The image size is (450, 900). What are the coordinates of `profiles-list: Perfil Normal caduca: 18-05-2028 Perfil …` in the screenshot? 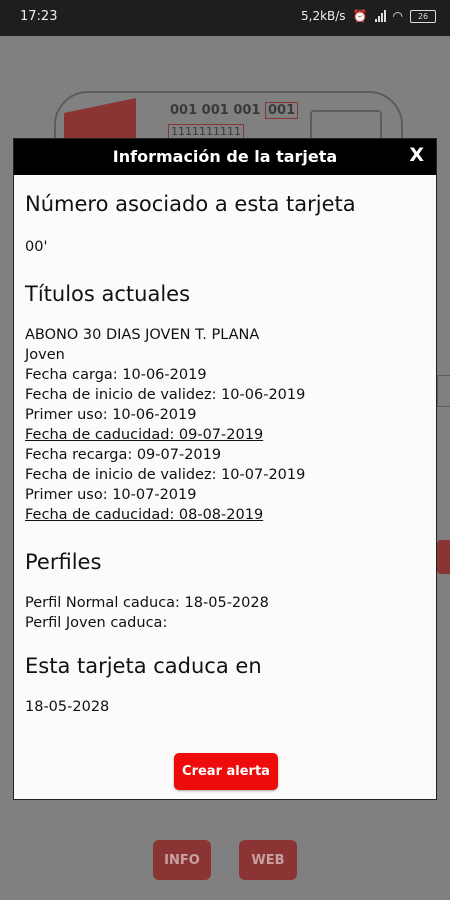 It's located at (225, 613).